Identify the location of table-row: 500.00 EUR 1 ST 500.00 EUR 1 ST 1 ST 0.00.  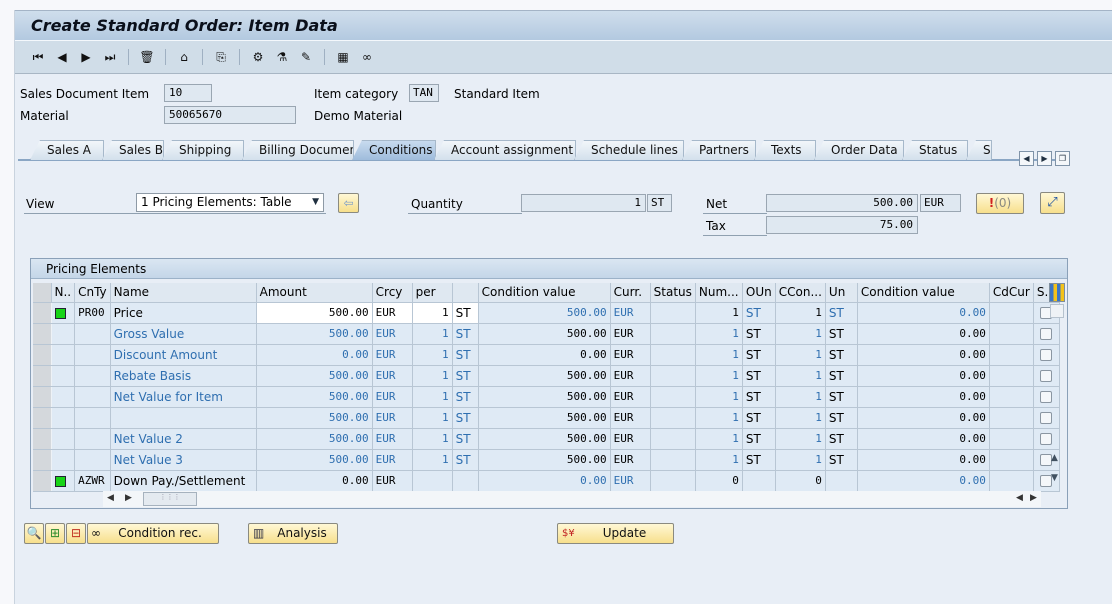
(546, 418).